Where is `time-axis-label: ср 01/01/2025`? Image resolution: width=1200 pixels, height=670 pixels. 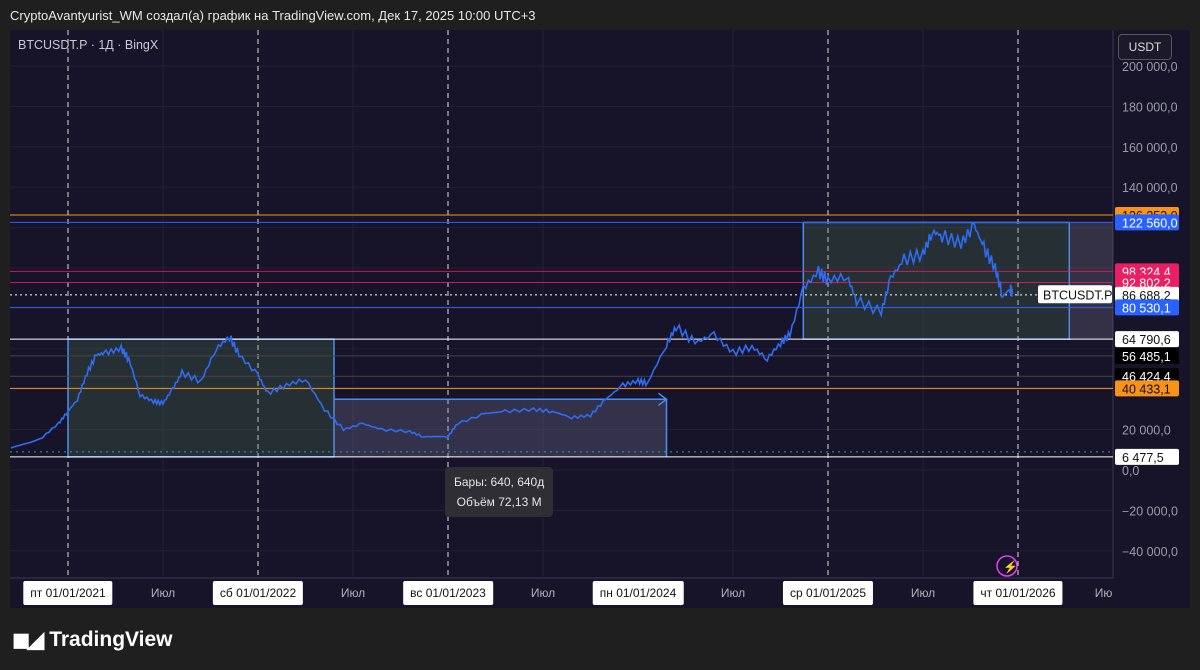 time-axis-label: ср 01/01/2025 is located at coordinates (828, 593).